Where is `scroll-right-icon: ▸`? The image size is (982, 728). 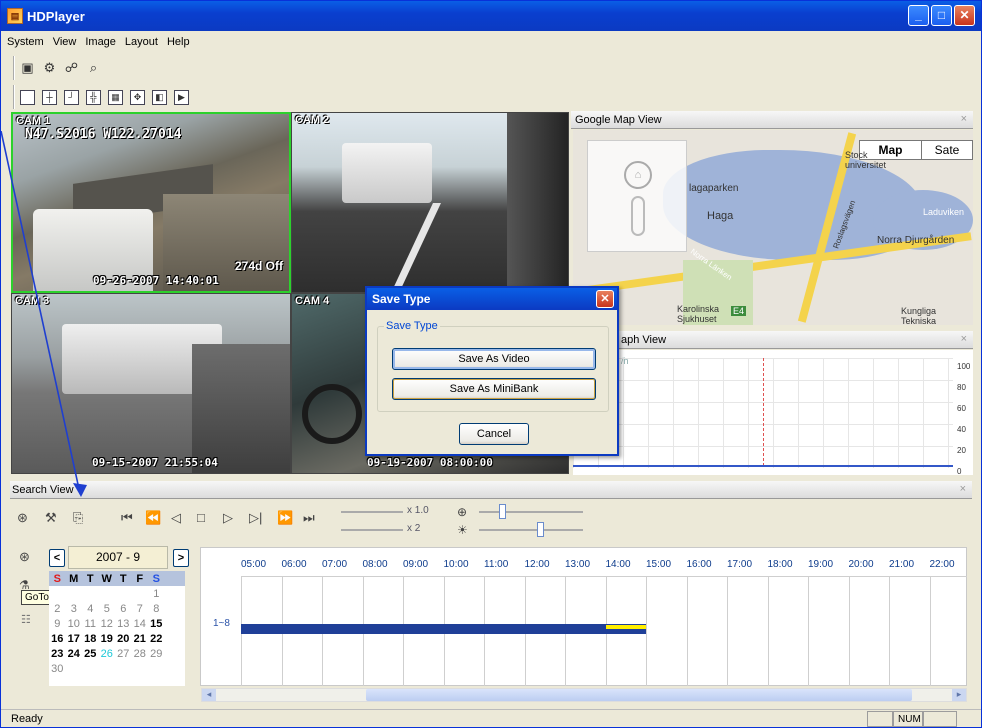 scroll-right-icon: ▸ is located at coordinates (959, 695).